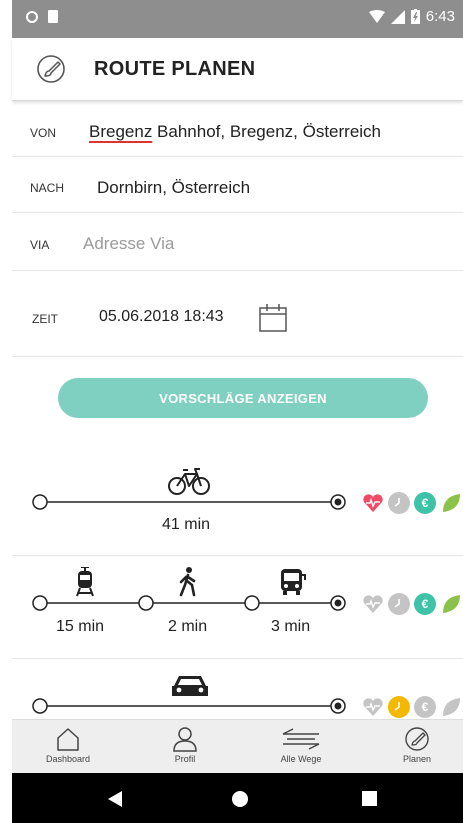 The height and width of the screenshot is (823, 463). I want to click on signal-icon, so click(397, 16).